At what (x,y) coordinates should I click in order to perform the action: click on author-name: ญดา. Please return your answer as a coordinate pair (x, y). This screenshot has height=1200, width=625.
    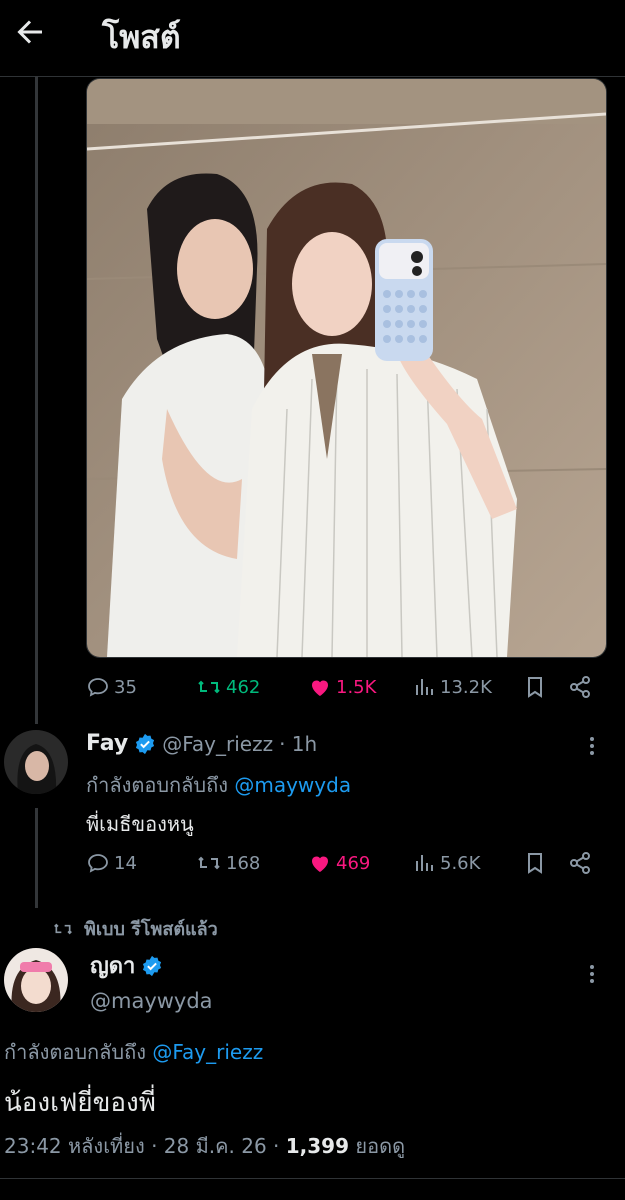
    Looking at the image, I should click on (112, 965).